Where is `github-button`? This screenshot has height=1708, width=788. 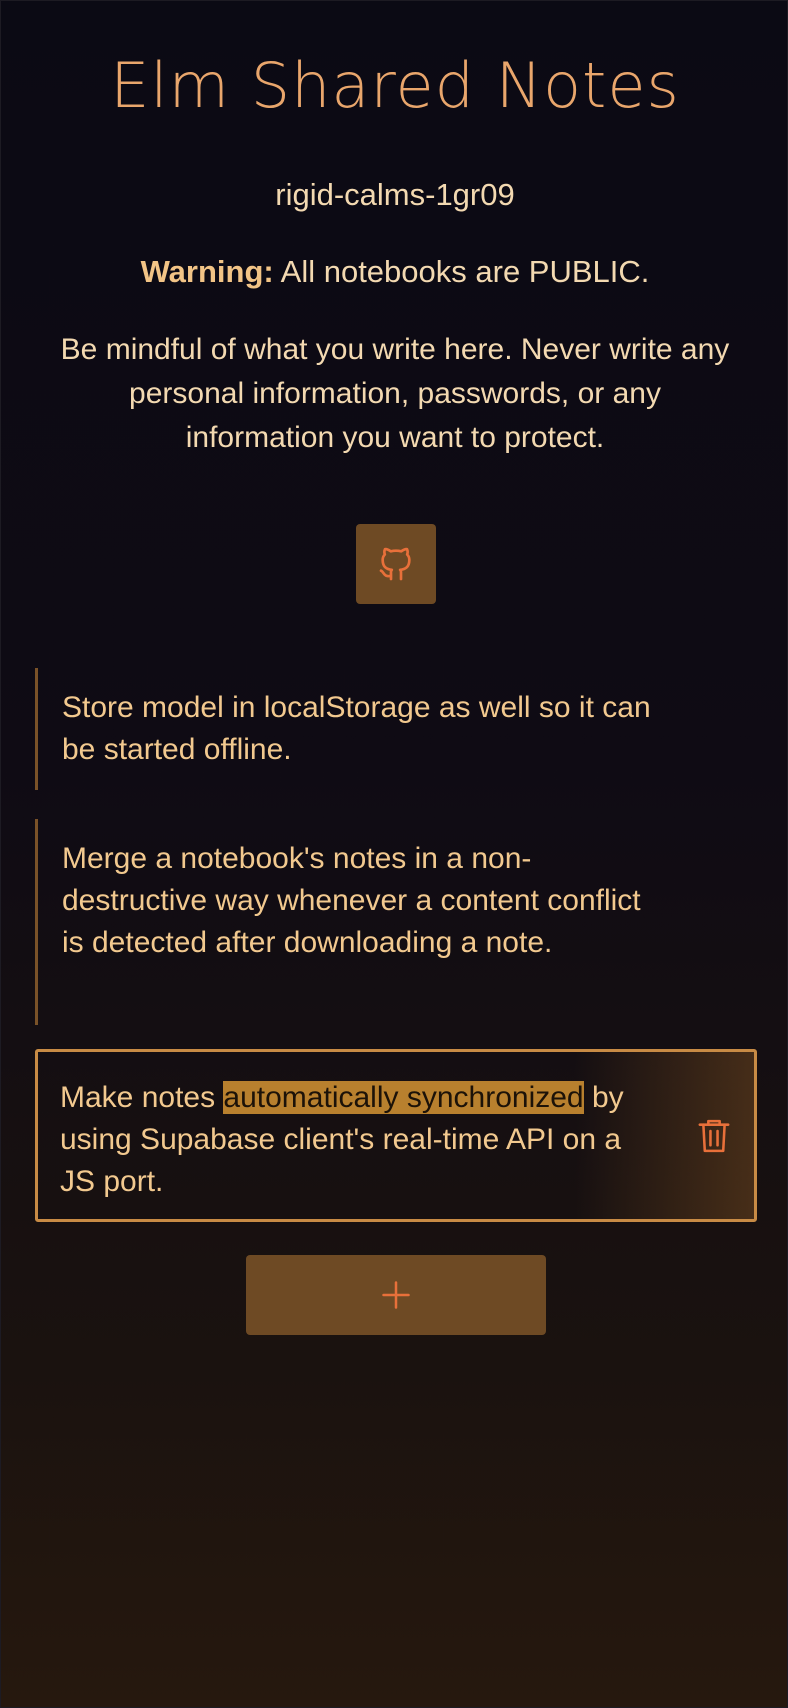
github-button is located at coordinates (396, 564).